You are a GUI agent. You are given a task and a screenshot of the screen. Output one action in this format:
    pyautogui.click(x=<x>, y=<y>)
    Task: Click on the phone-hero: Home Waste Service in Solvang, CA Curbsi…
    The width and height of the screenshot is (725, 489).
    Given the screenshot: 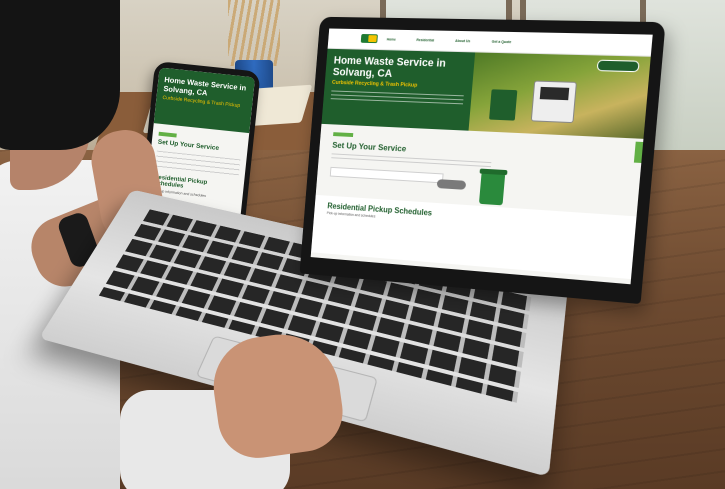 What is the action you would take?
    pyautogui.click(x=204, y=100)
    